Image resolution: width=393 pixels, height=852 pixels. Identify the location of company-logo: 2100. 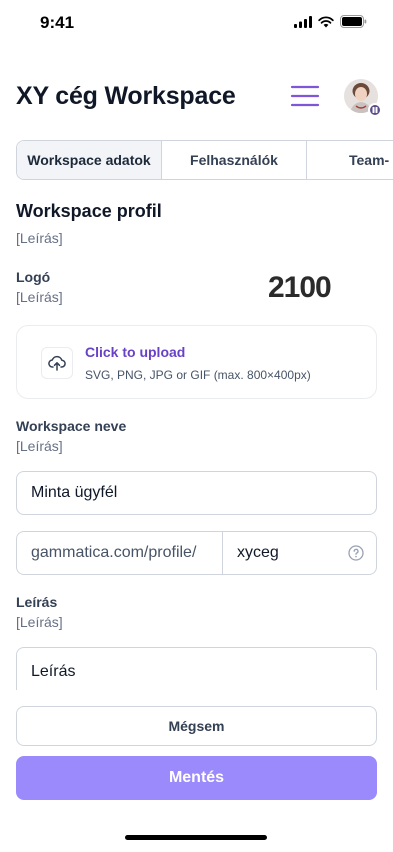
(300, 286).